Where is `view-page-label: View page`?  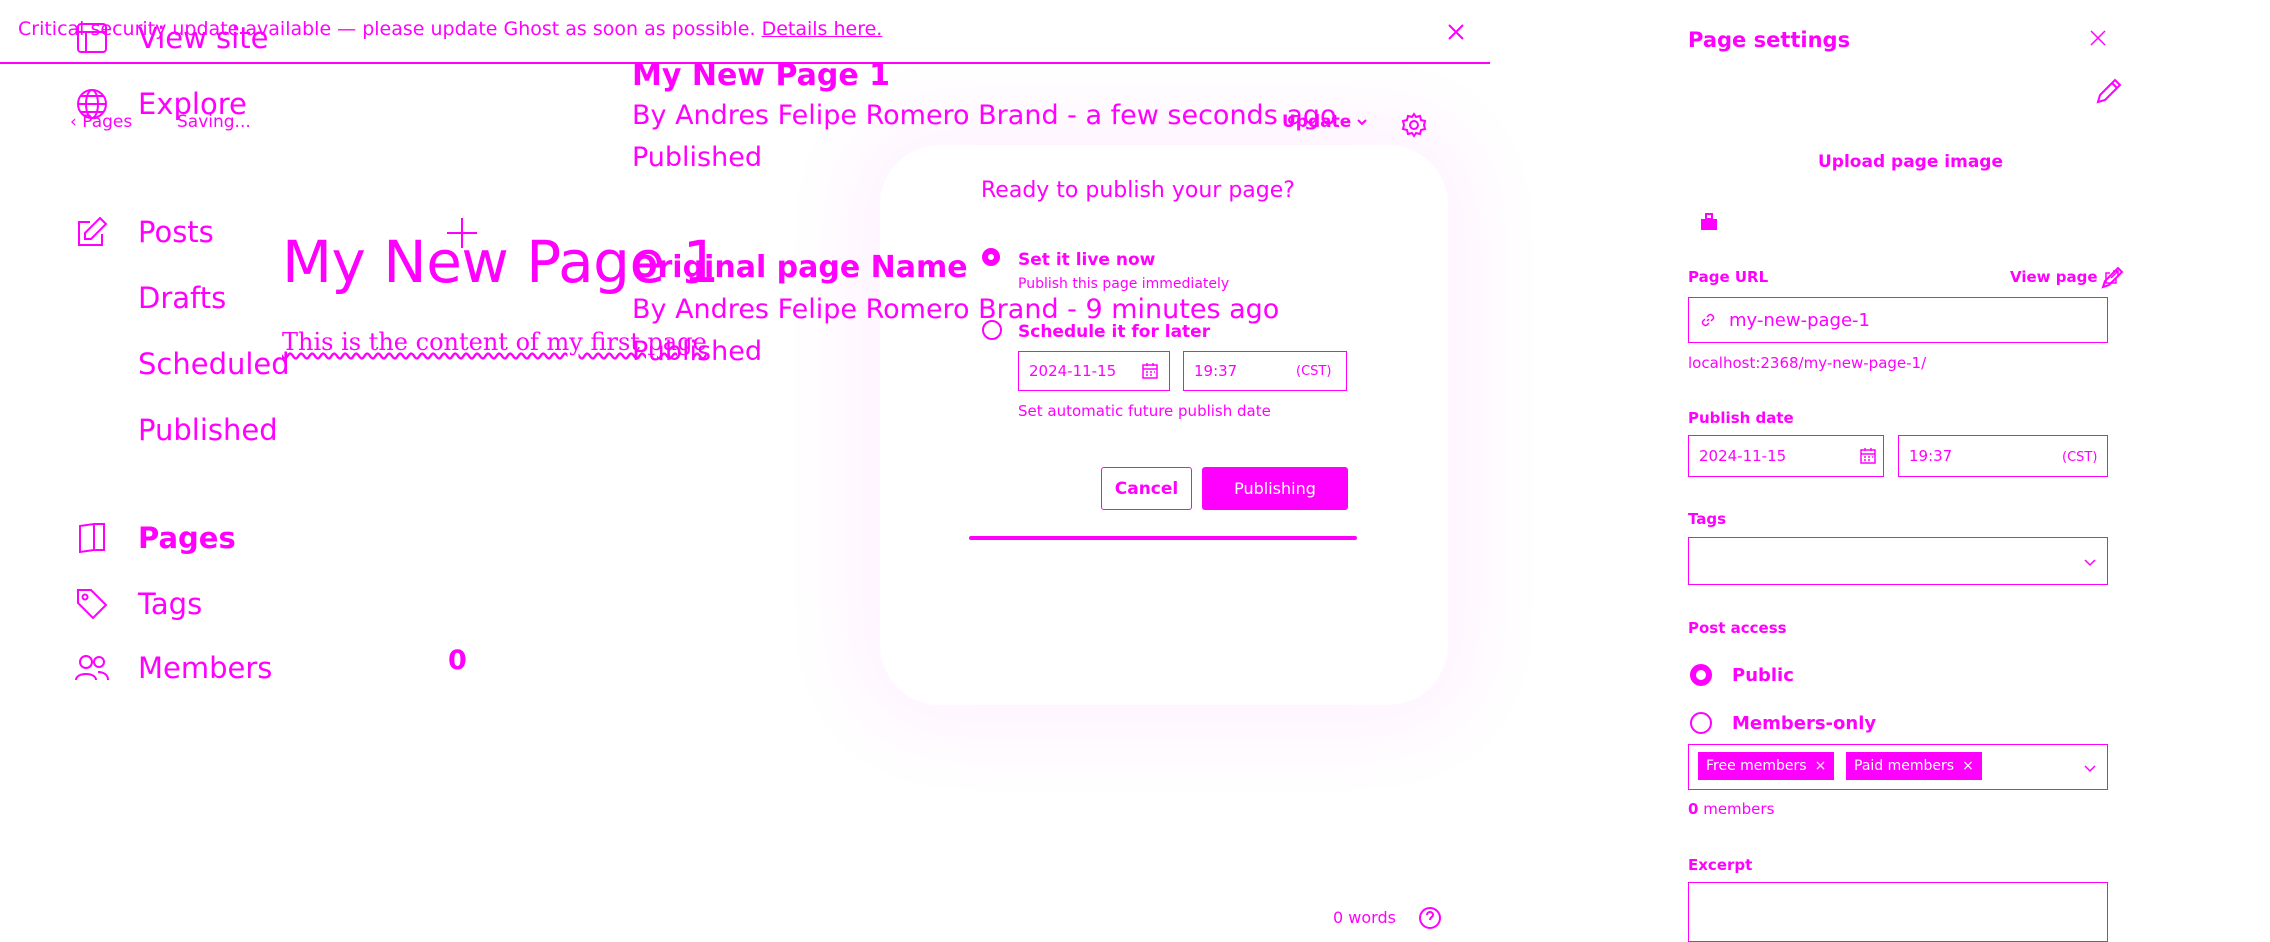 view-page-label: View page is located at coordinates (2054, 277).